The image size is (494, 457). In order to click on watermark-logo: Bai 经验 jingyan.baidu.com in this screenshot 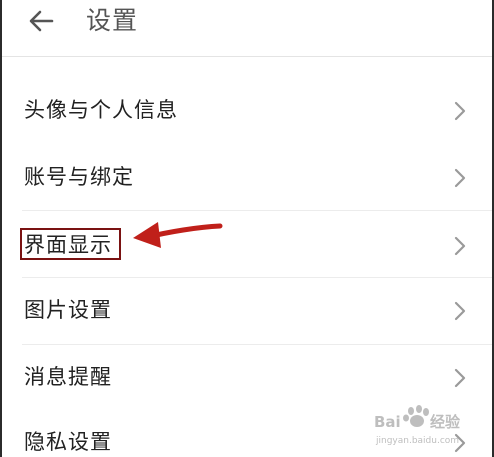, I will do `click(417, 425)`.